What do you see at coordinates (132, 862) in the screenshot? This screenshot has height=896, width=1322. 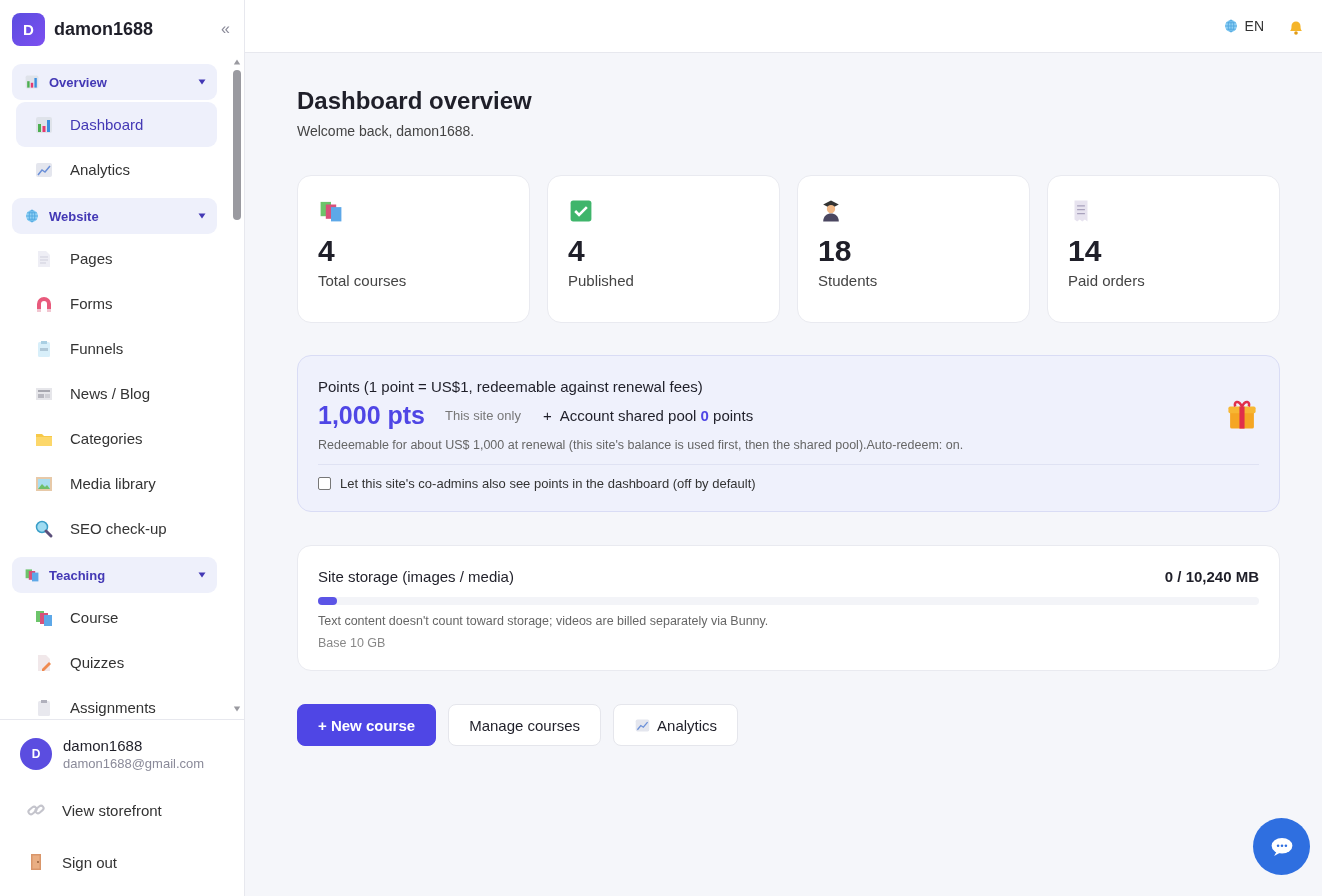 I see `sidebar-link: Sign out` at bounding box center [132, 862].